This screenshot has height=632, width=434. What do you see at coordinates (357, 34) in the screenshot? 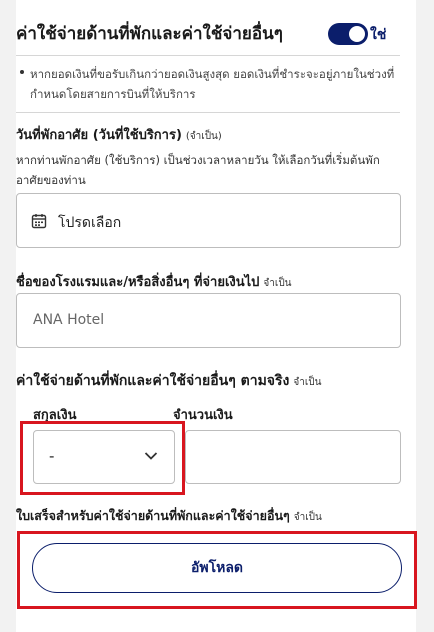
I see `toggle-knob` at bounding box center [357, 34].